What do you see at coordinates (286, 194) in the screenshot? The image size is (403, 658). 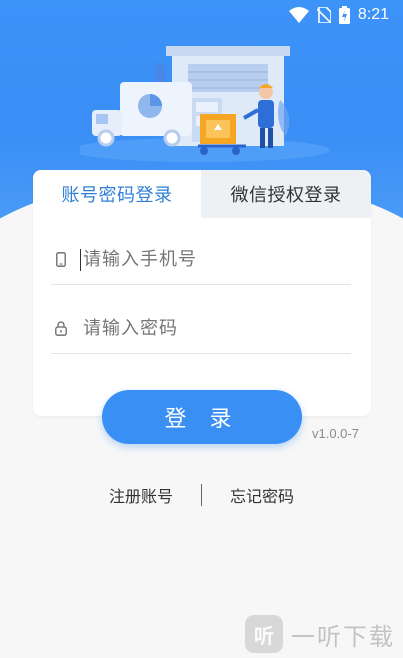 I see `tab-wechat-auth: 微信授权登录` at bounding box center [286, 194].